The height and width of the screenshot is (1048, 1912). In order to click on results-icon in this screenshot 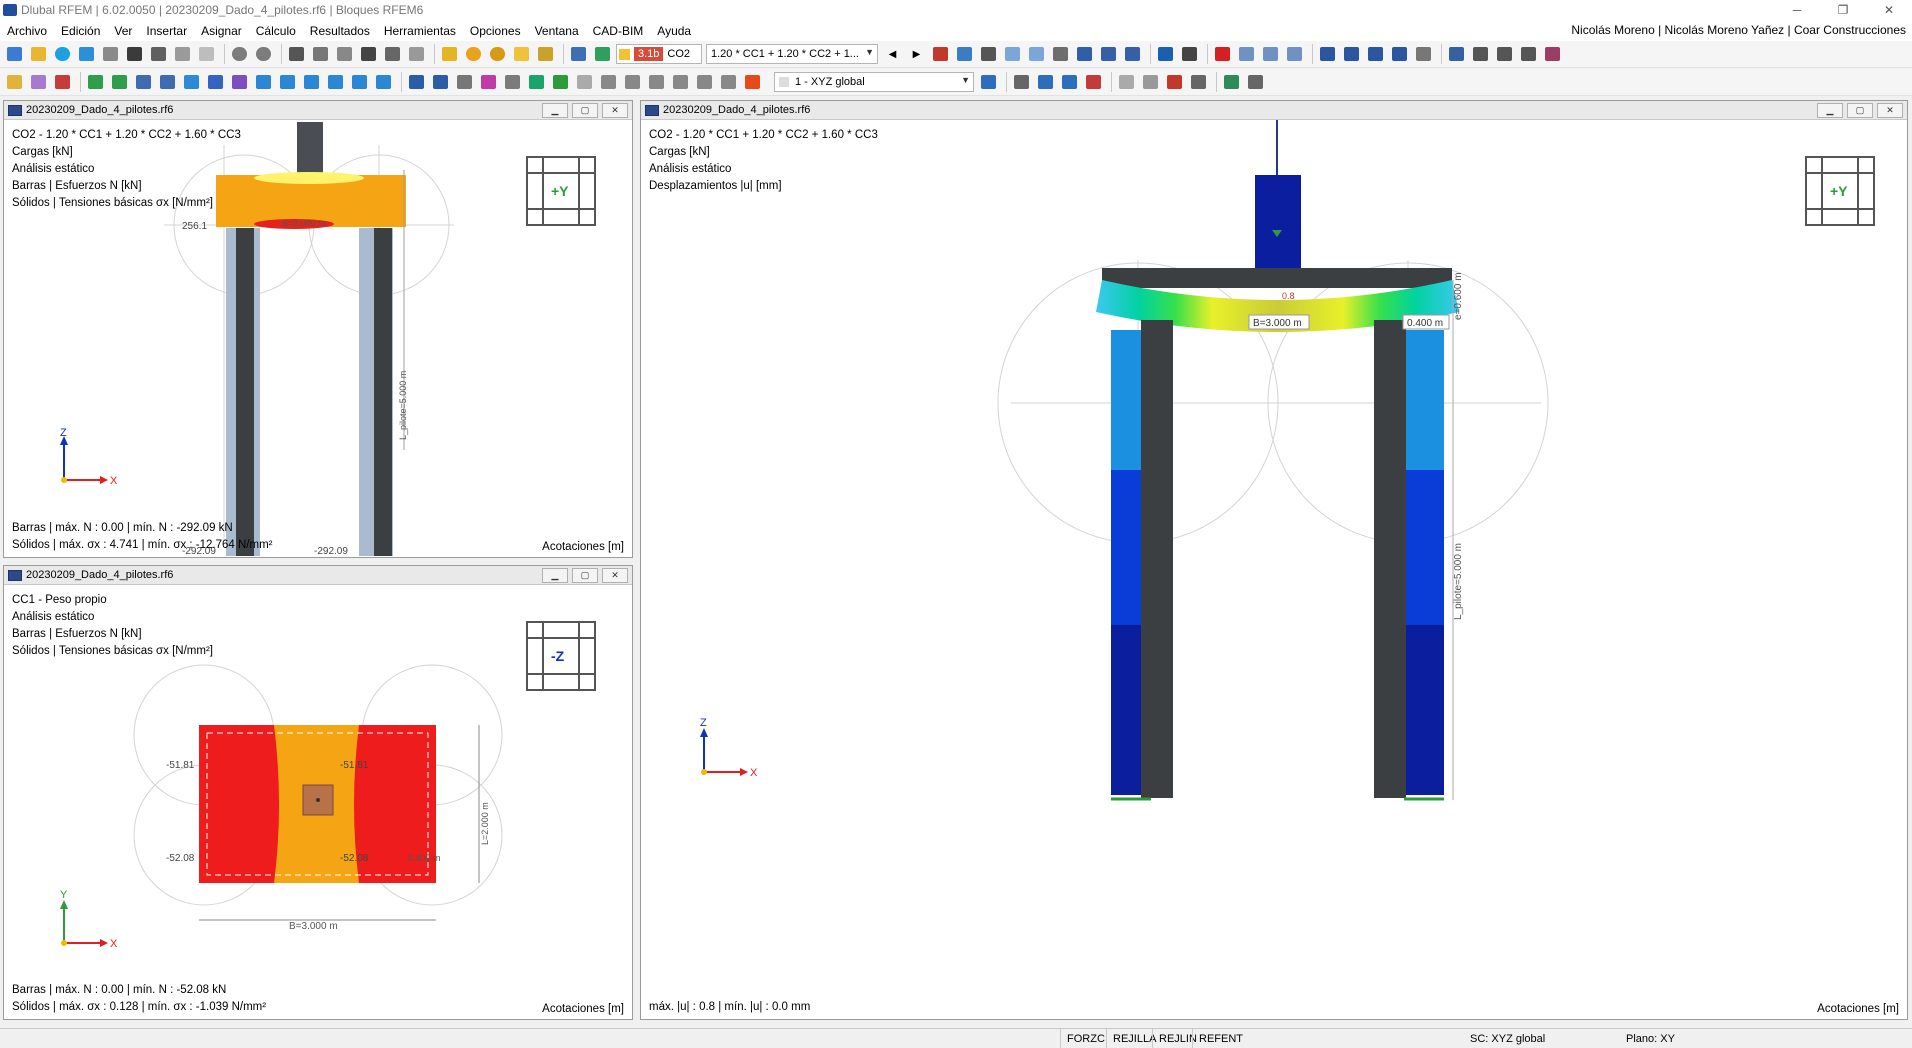, I will do `click(602, 54)`.